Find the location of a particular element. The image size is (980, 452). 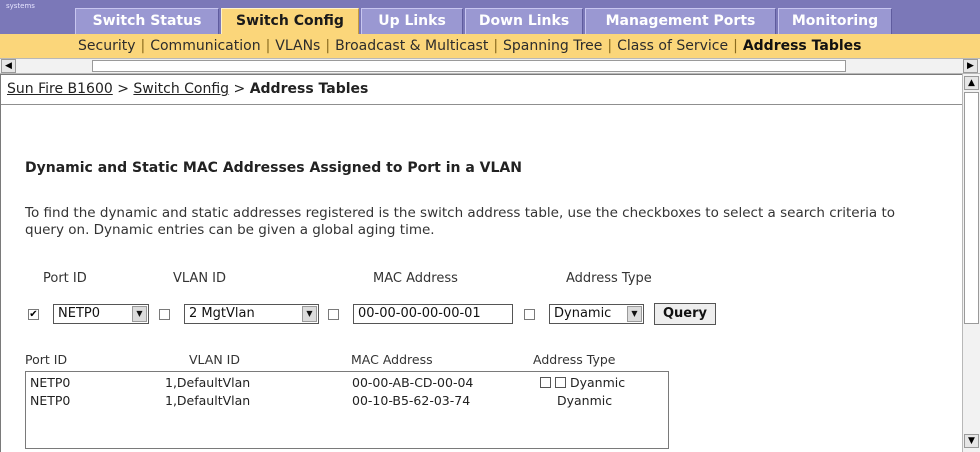

breadcrumb-current: Address Tables is located at coordinates (309, 89).